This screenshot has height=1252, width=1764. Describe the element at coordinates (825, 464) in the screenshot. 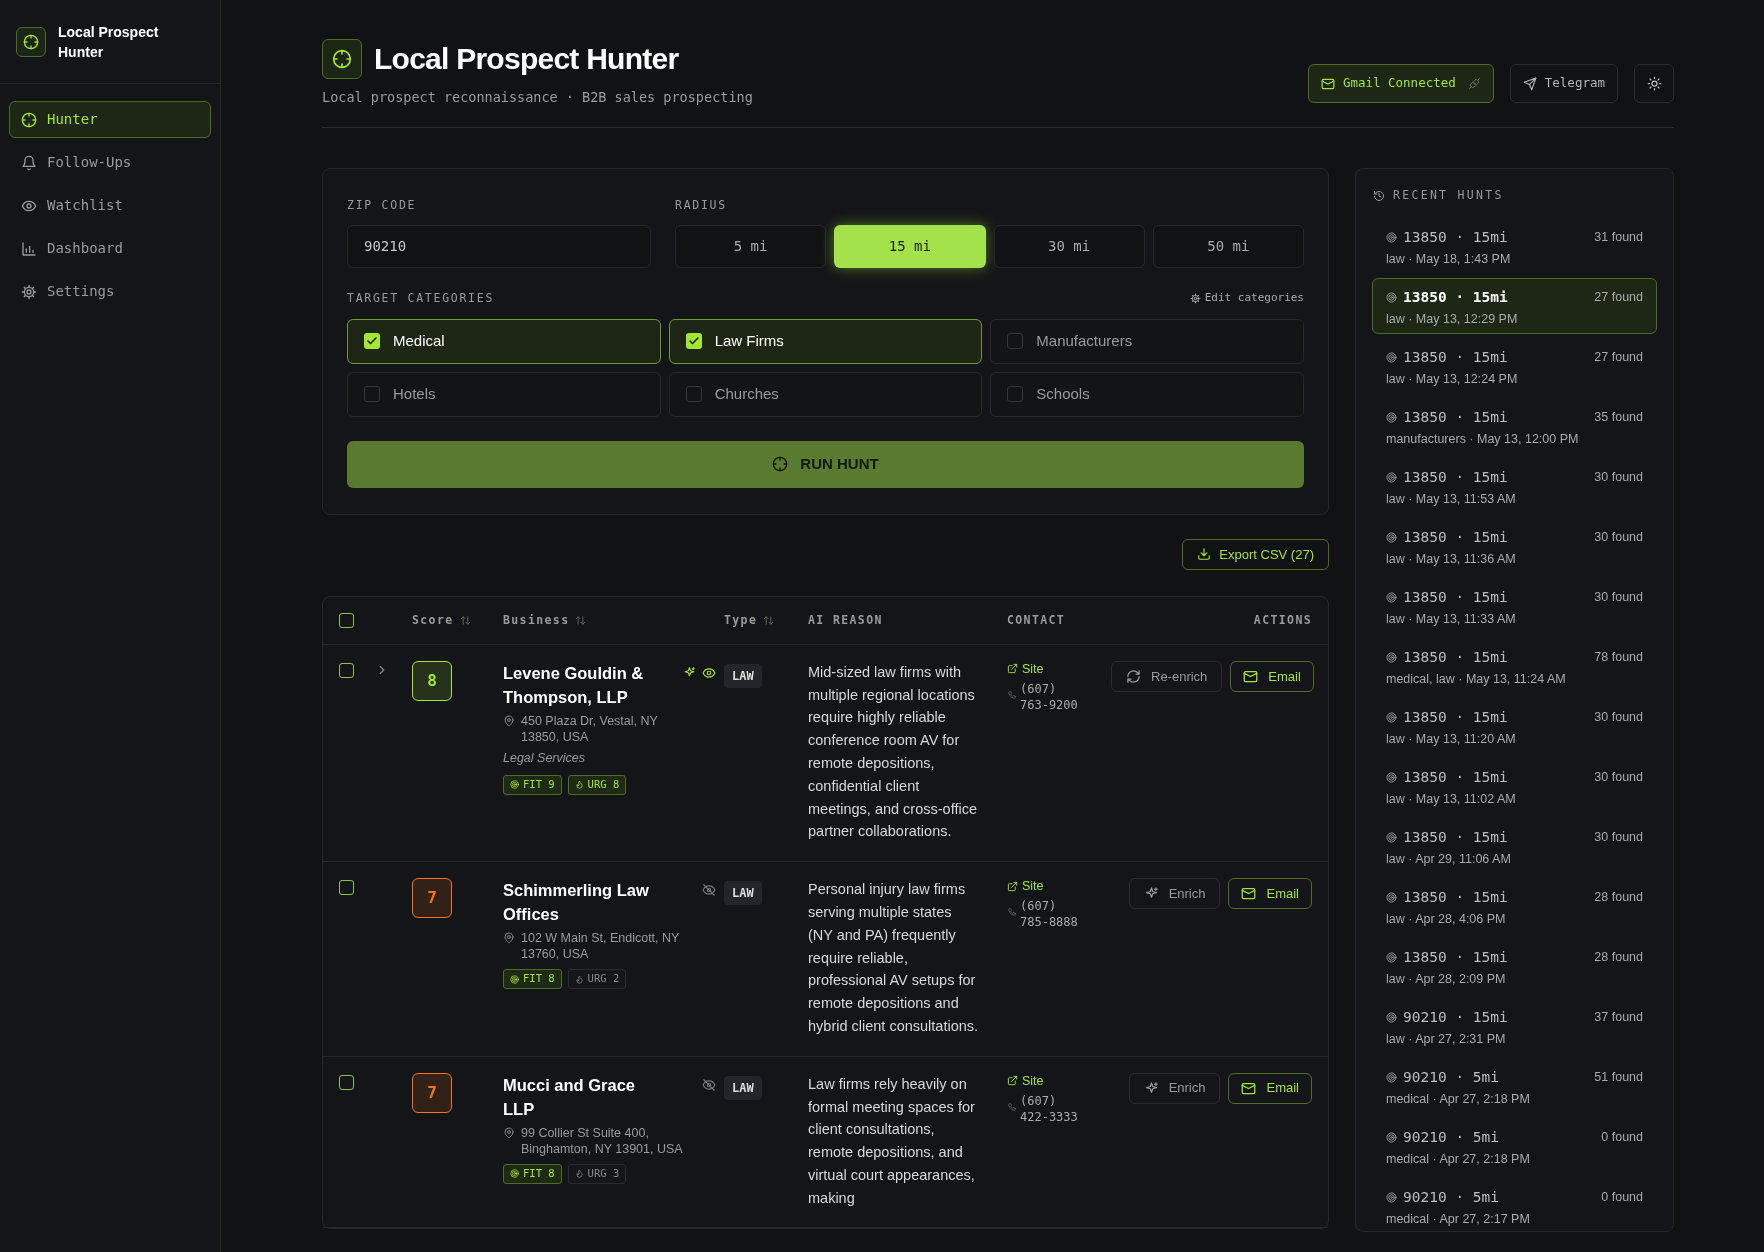

I see `run-hunt-button: RUN HUNT` at that location.